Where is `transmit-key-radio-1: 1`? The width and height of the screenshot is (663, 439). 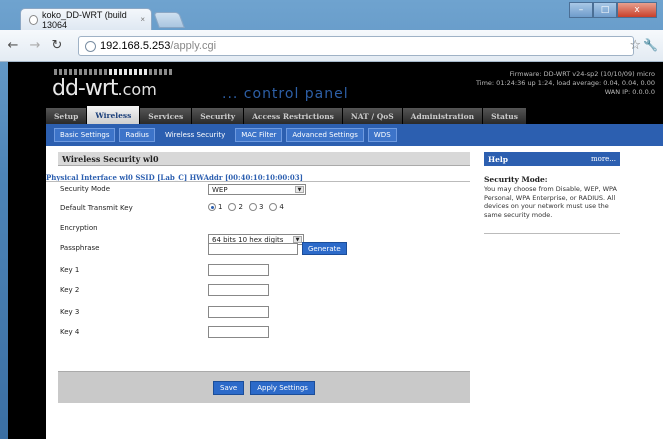
transmit-key-radio-1: 1 is located at coordinates (215, 207).